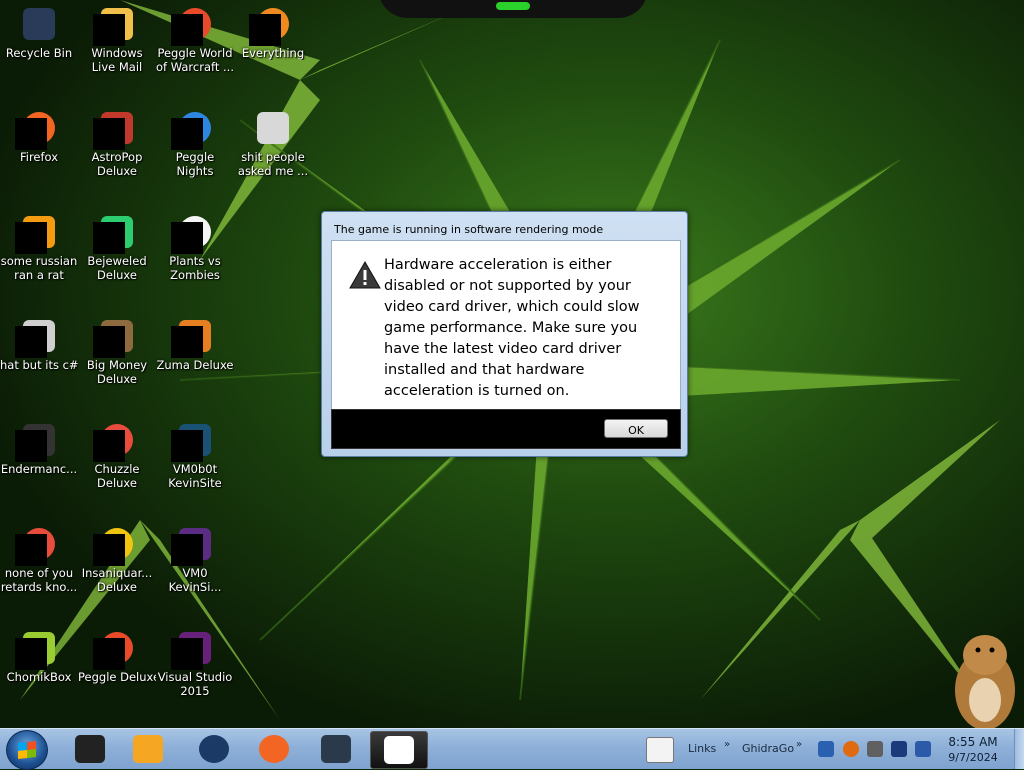 Image resolution: width=1024 pixels, height=770 pixels. I want to click on hamster-sticker, so click(985, 681).